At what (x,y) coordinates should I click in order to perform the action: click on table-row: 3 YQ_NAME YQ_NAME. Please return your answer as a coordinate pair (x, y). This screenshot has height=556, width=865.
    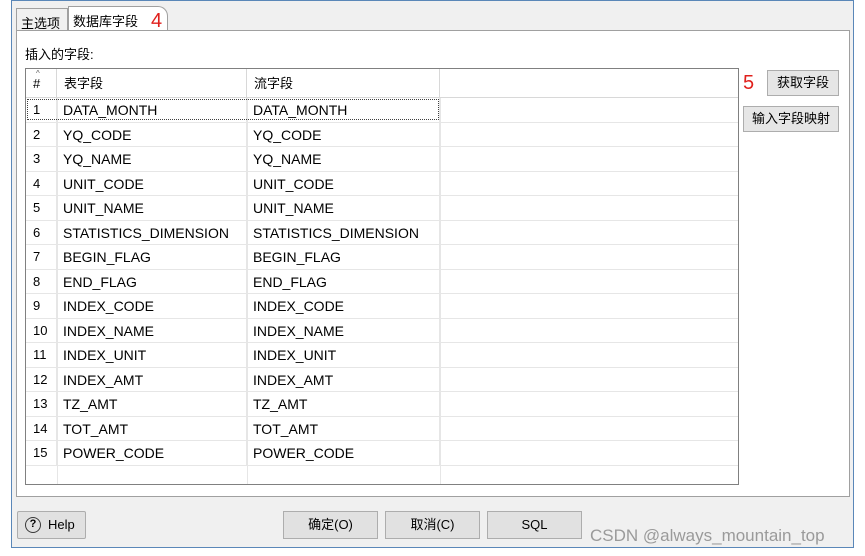
    Looking at the image, I should click on (382, 159).